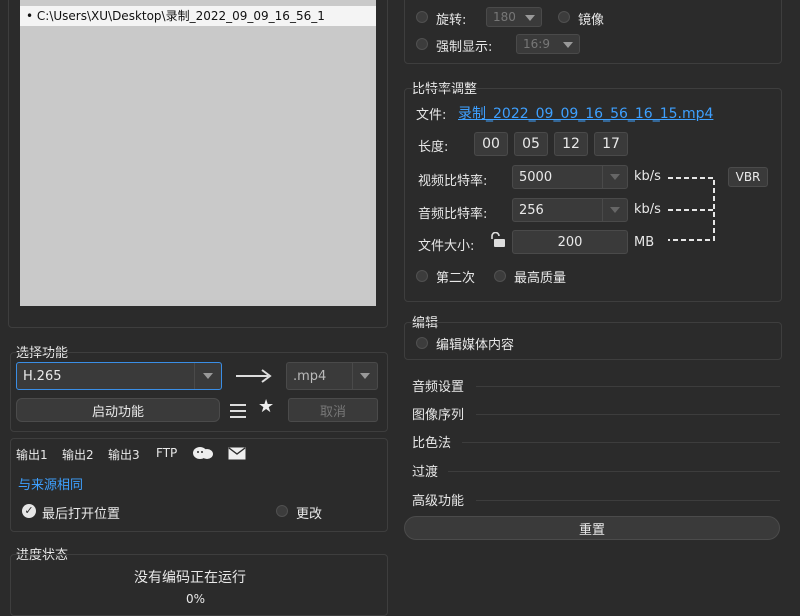 The width and height of the screenshot is (800, 616). What do you see at coordinates (333, 410) in the screenshot?
I see `cancel-button: 取消` at bounding box center [333, 410].